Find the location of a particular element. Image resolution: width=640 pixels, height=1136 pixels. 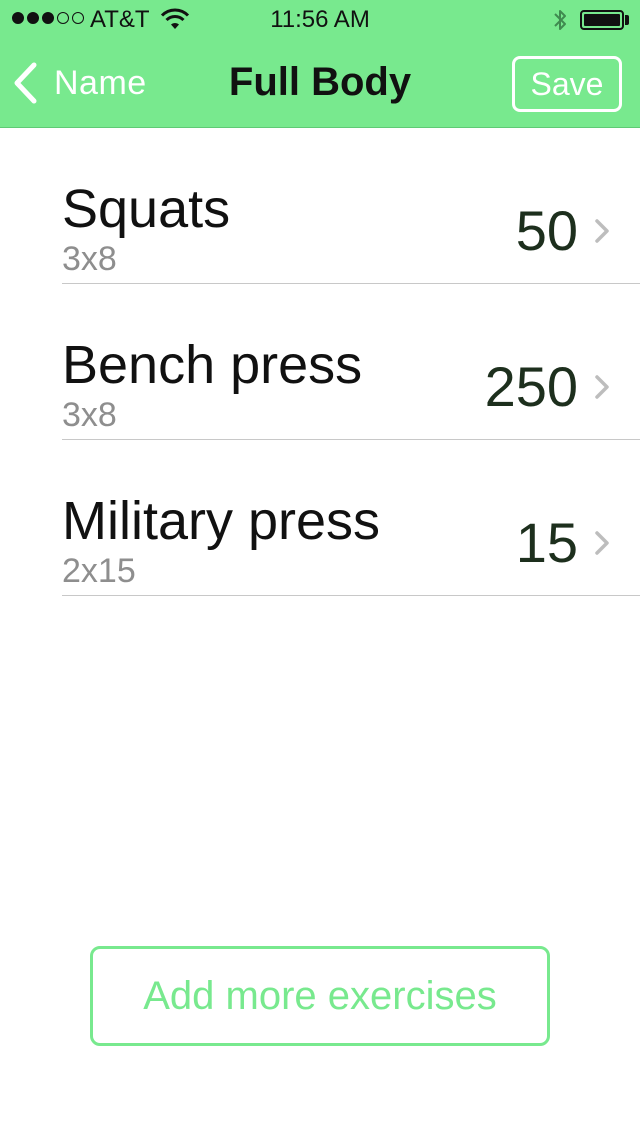

exercise-name: Bench press is located at coordinates (212, 365).